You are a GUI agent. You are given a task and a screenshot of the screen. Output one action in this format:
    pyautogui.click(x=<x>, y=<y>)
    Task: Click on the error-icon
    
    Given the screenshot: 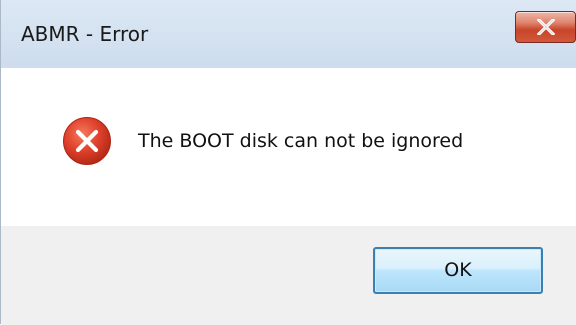 What is the action you would take?
    pyautogui.click(x=87, y=141)
    